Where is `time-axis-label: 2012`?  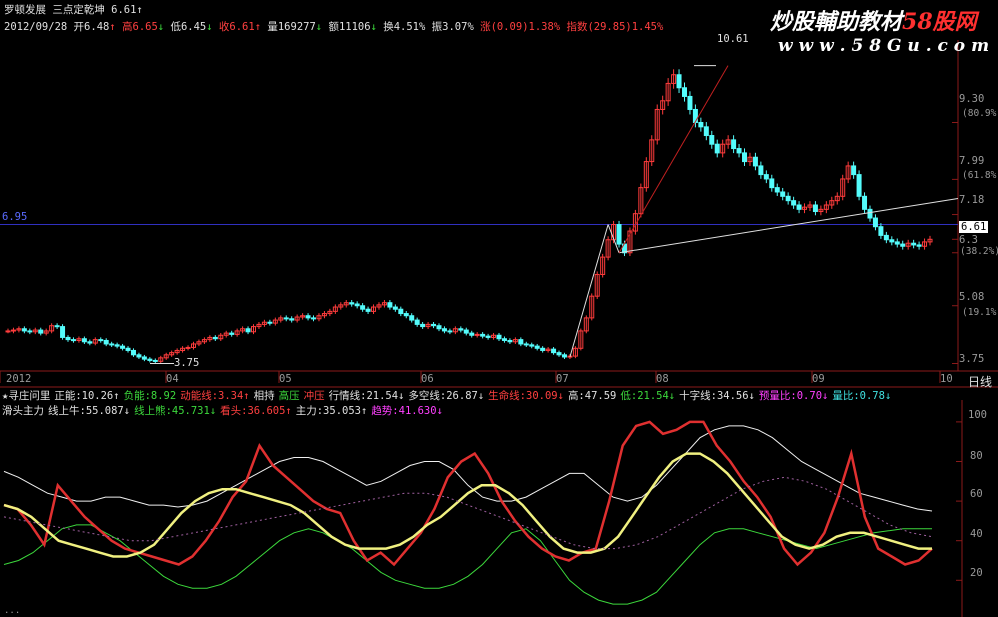
time-axis-label: 2012 is located at coordinates (19, 379).